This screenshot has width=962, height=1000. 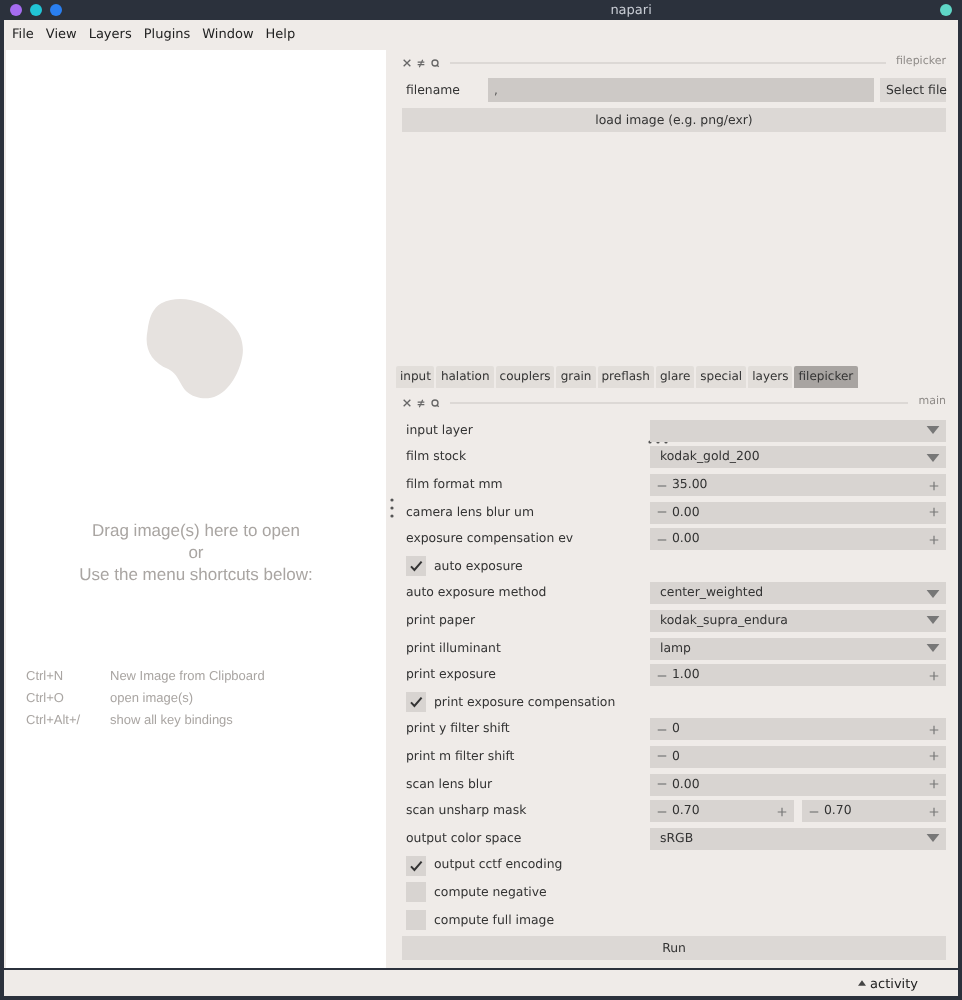 I want to click on splitter-handle-icon, so click(x=392, y=508).